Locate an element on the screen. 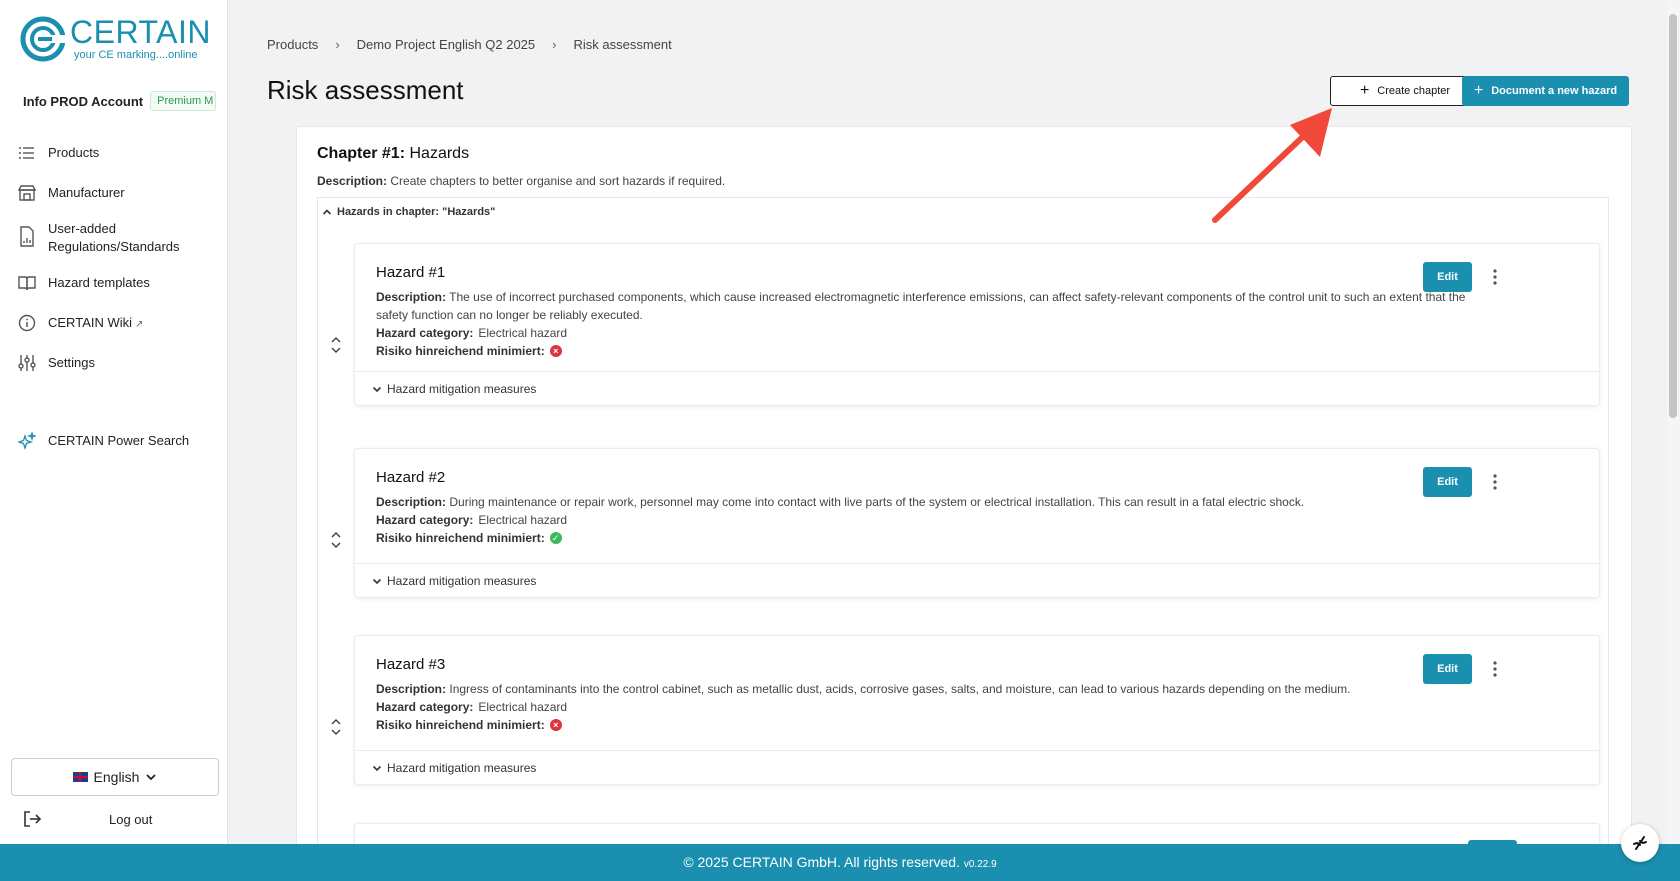 The width and height of the screenshot is (1680, 881). description-label: Description: is located at coordinates (411, 297).